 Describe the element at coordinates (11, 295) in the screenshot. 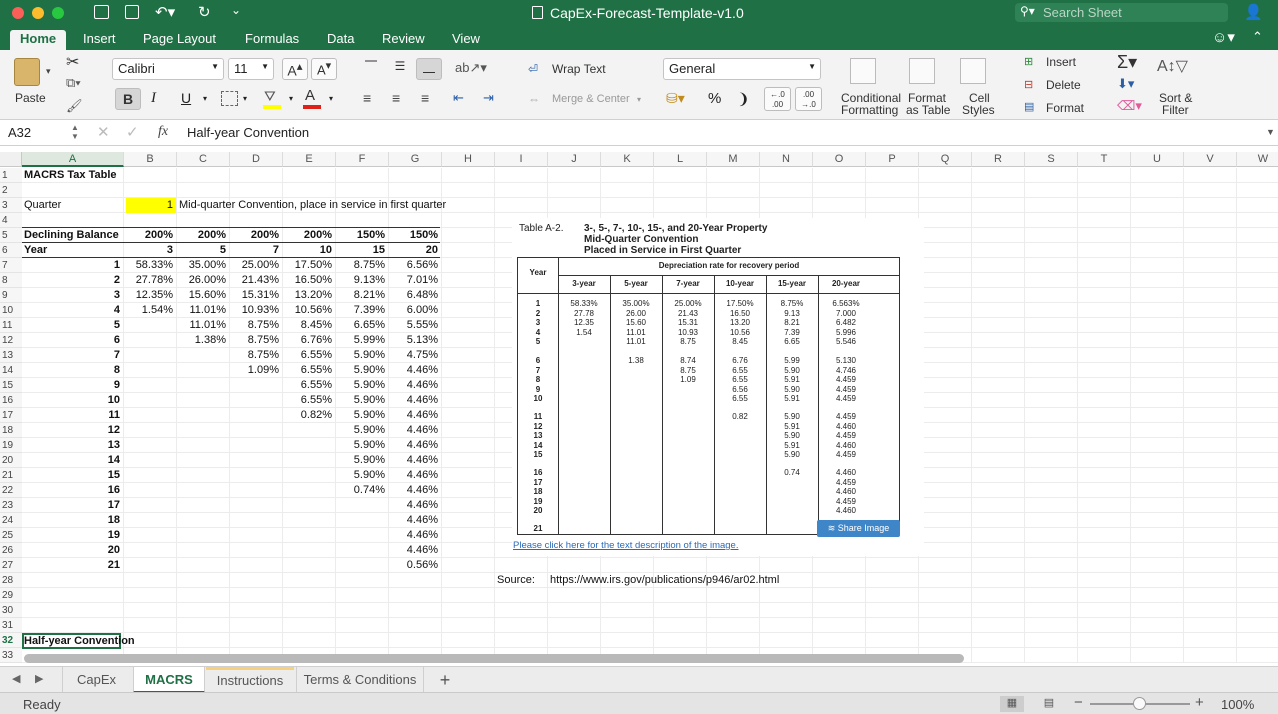

I see `row-header: 9` at that location.